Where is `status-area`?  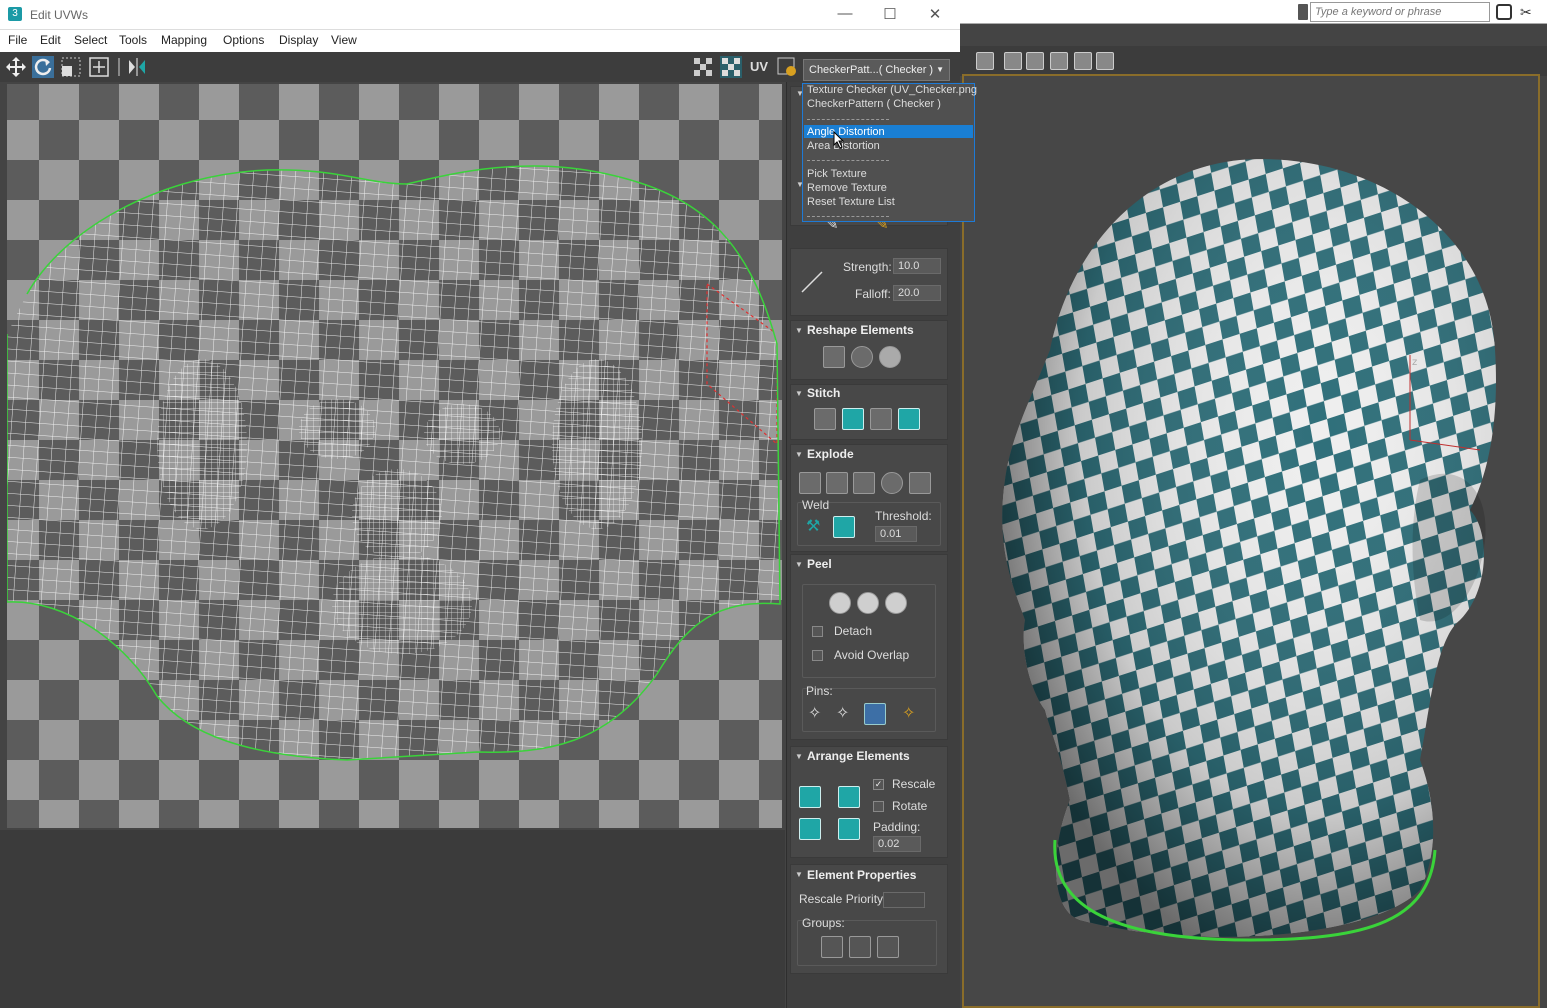
status-area is located at coordinates (392, 919).